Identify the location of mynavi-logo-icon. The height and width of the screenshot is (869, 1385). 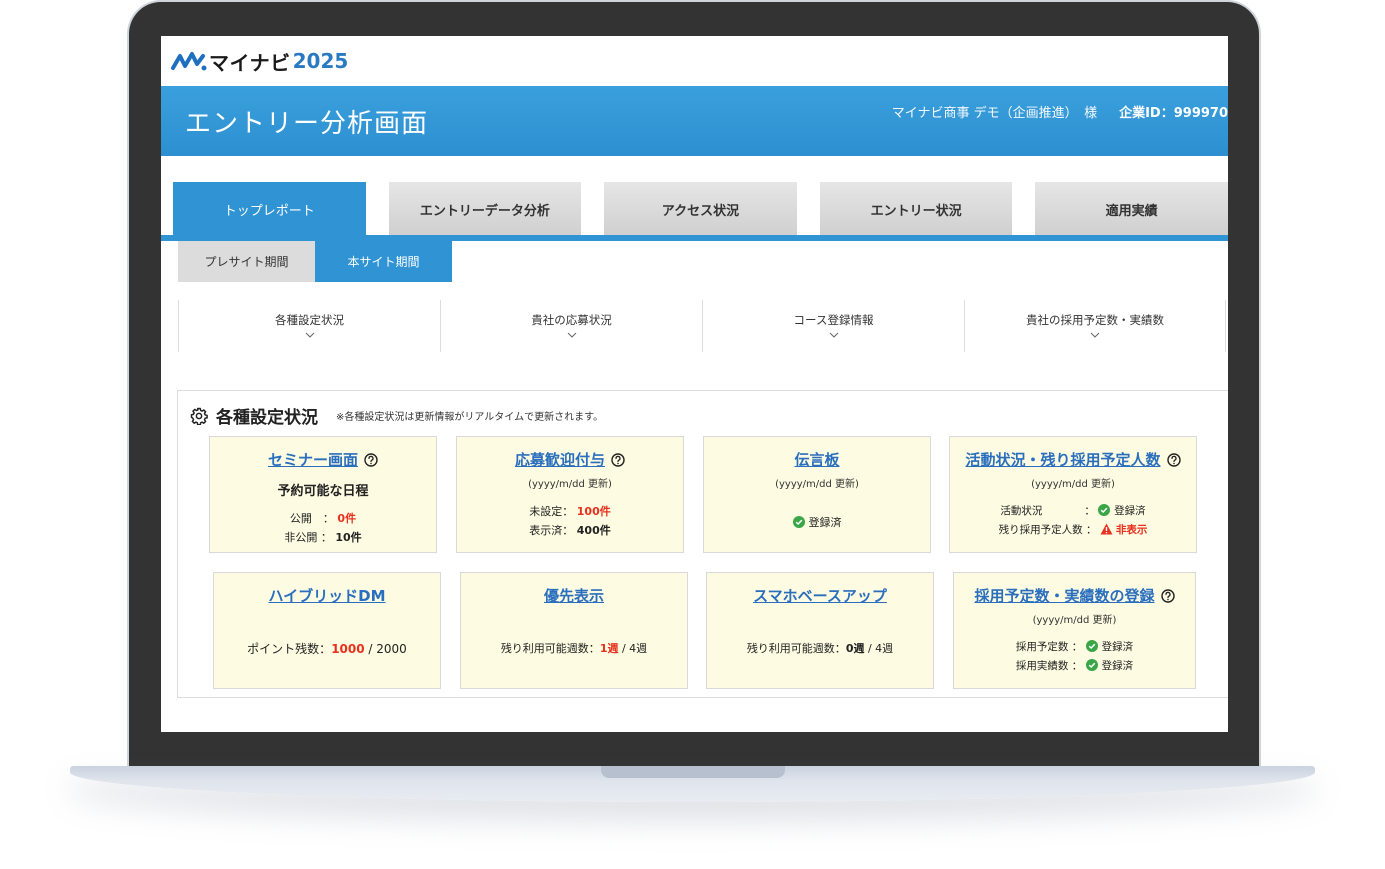
(189, 61).